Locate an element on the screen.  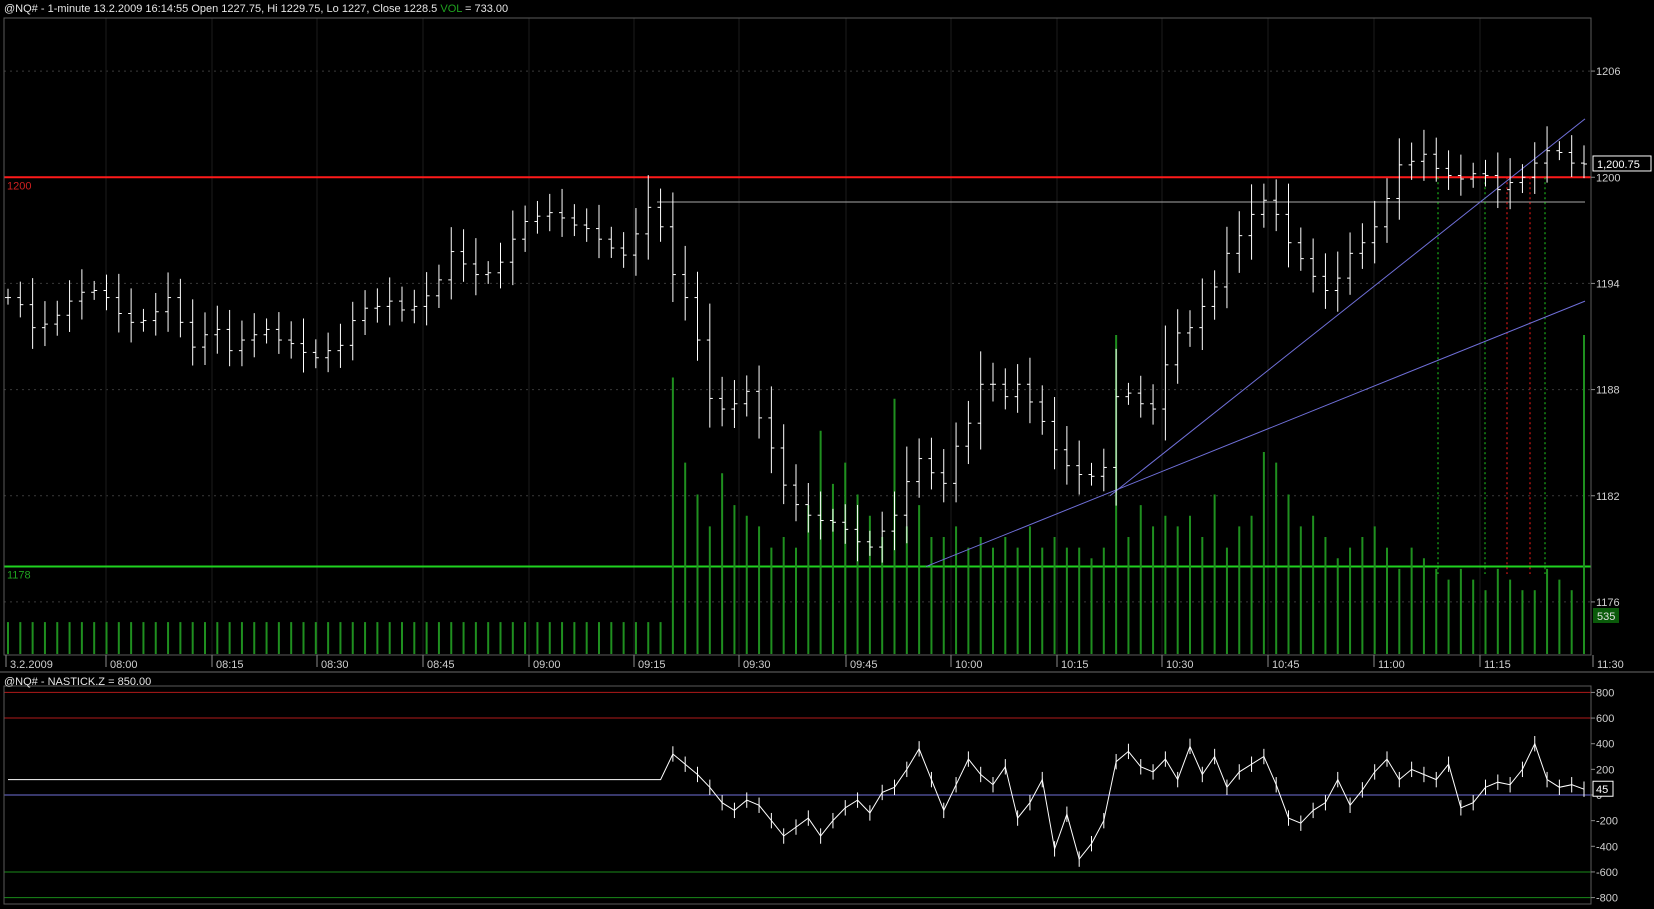
header-vol-value: 733.00 is located at coordinates (491, 9).